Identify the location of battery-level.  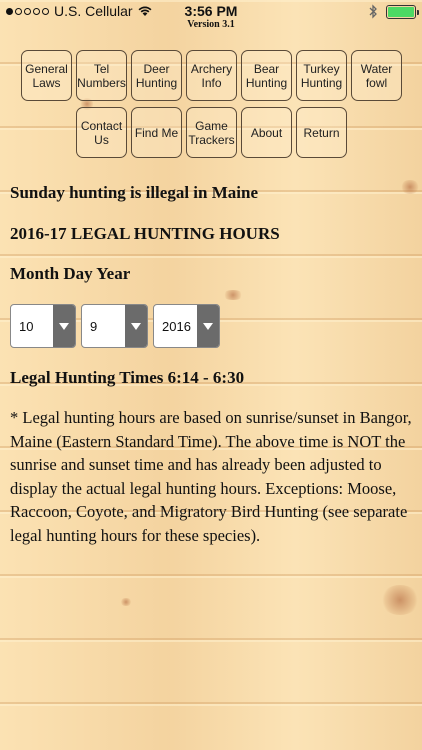
(401, 11).